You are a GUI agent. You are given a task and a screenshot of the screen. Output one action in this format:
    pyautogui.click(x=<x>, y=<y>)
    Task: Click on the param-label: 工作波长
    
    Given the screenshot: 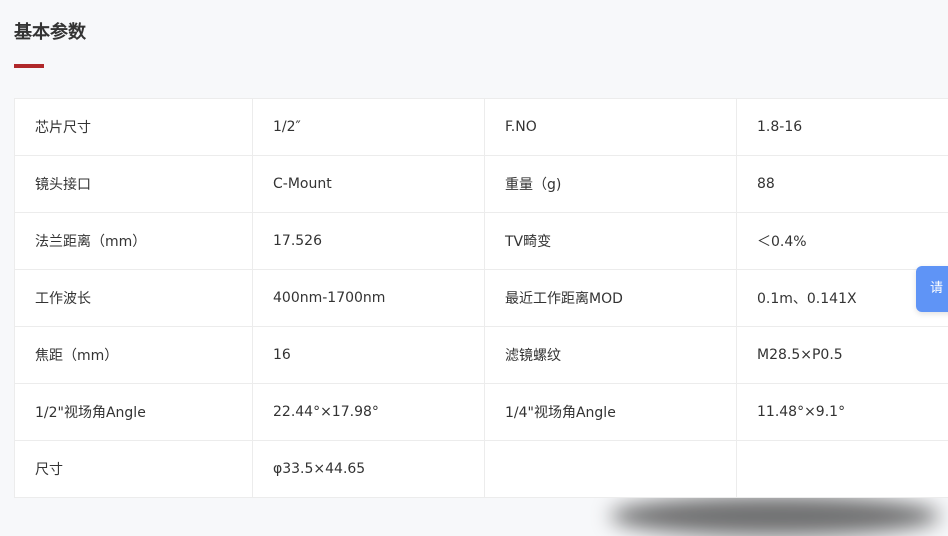 What is the action you would take?
    pyautogui.click(x=134, y=298)
    